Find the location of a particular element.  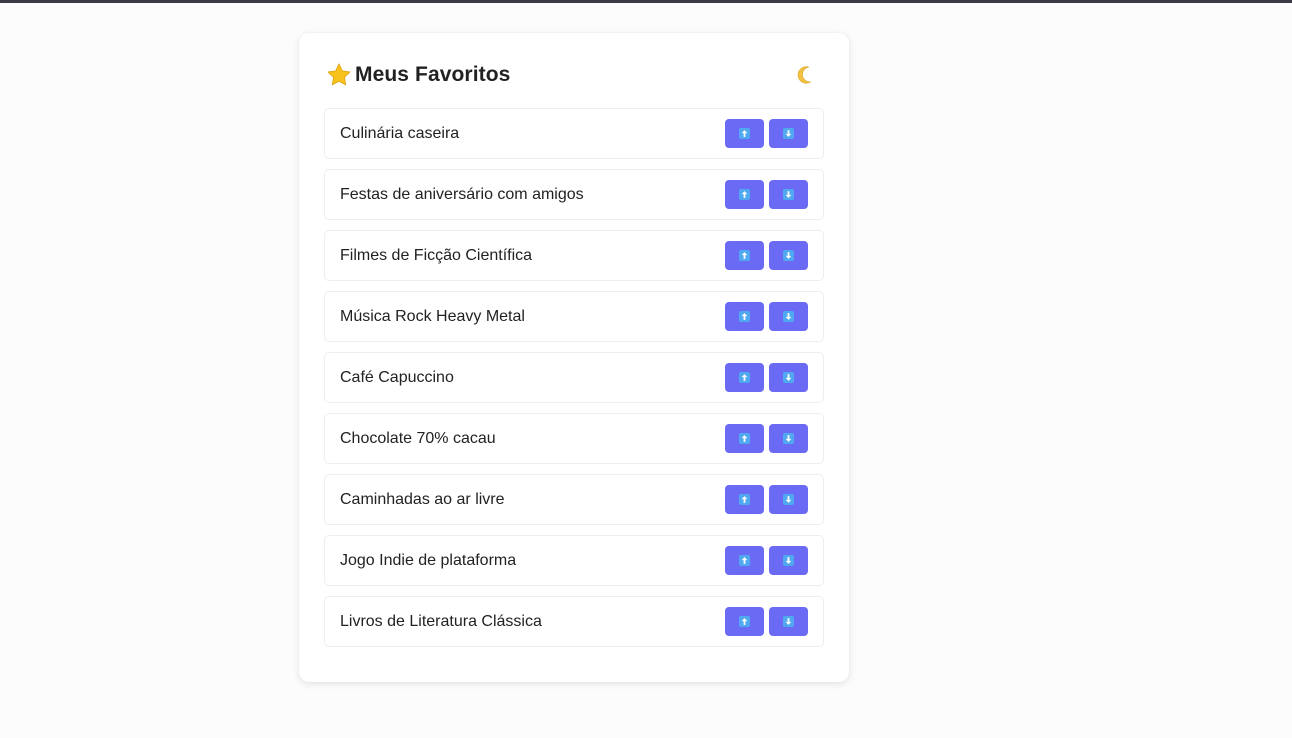

title-wrap: Meus Favoritos is located at coordinates (417, 75).